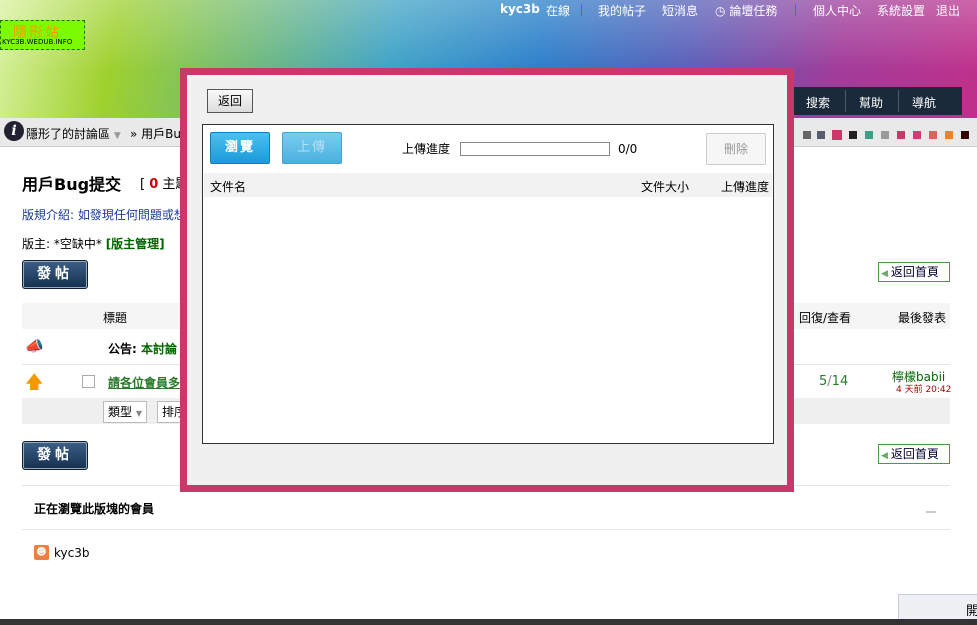 The height and width of the screenshot is (625, 977). What do you see at coordinates (680, 10) in the screenshot?
I see `nav-messages: 短消息` at bounding box center [680, 10].